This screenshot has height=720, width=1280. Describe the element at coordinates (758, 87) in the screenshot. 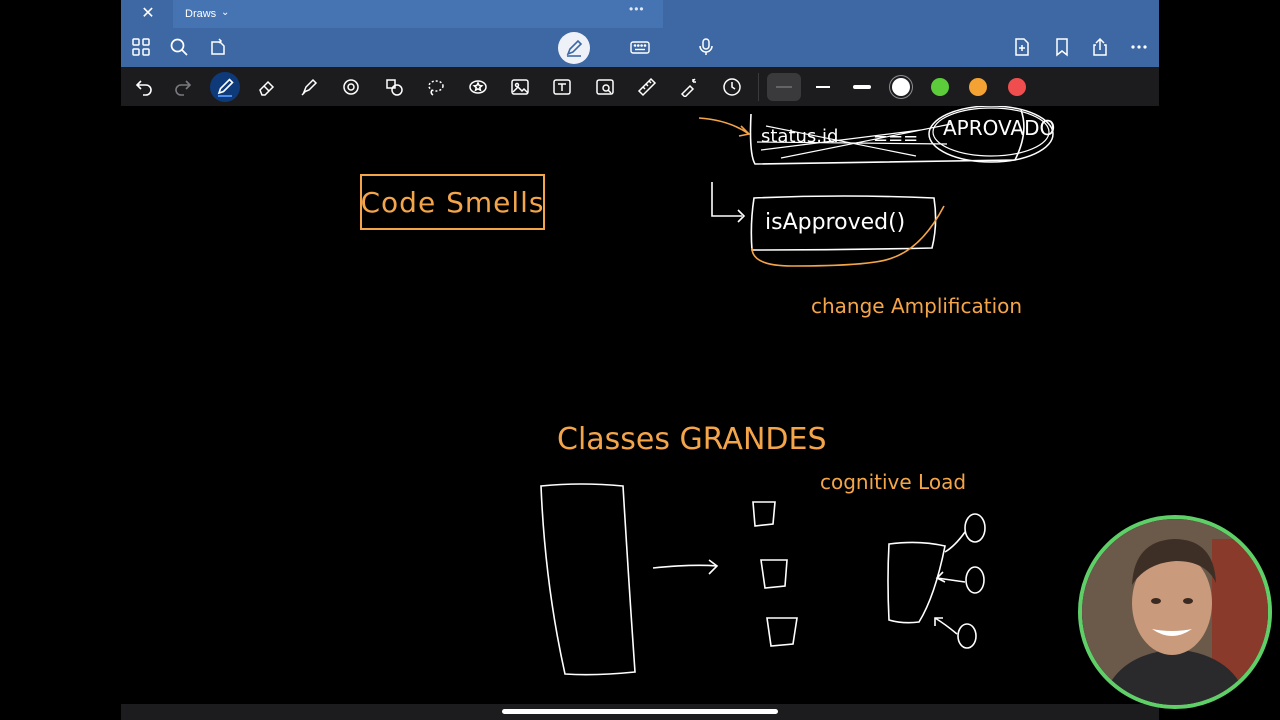

I see `toolbar-divider` at that location.